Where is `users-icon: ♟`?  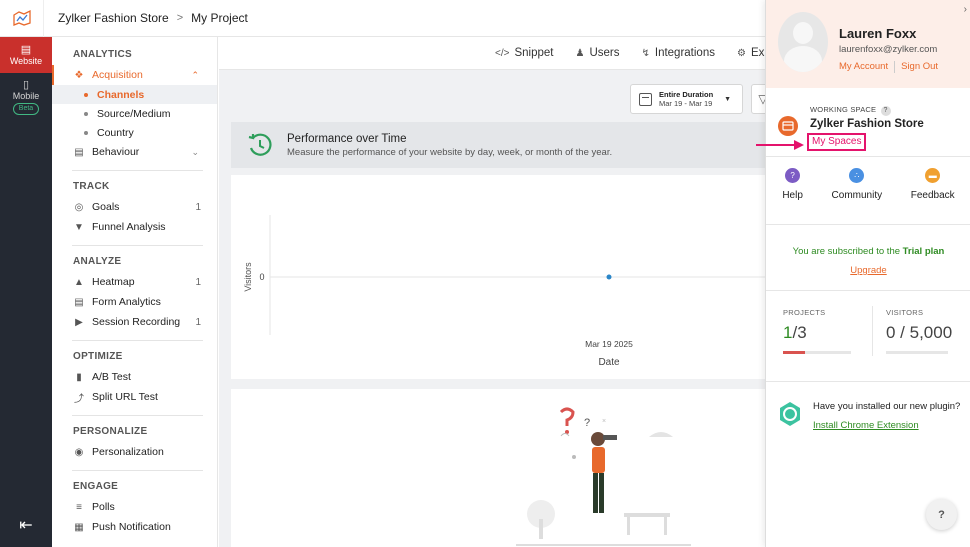
users-icon: ♟ is located at coordinates (580, 53).